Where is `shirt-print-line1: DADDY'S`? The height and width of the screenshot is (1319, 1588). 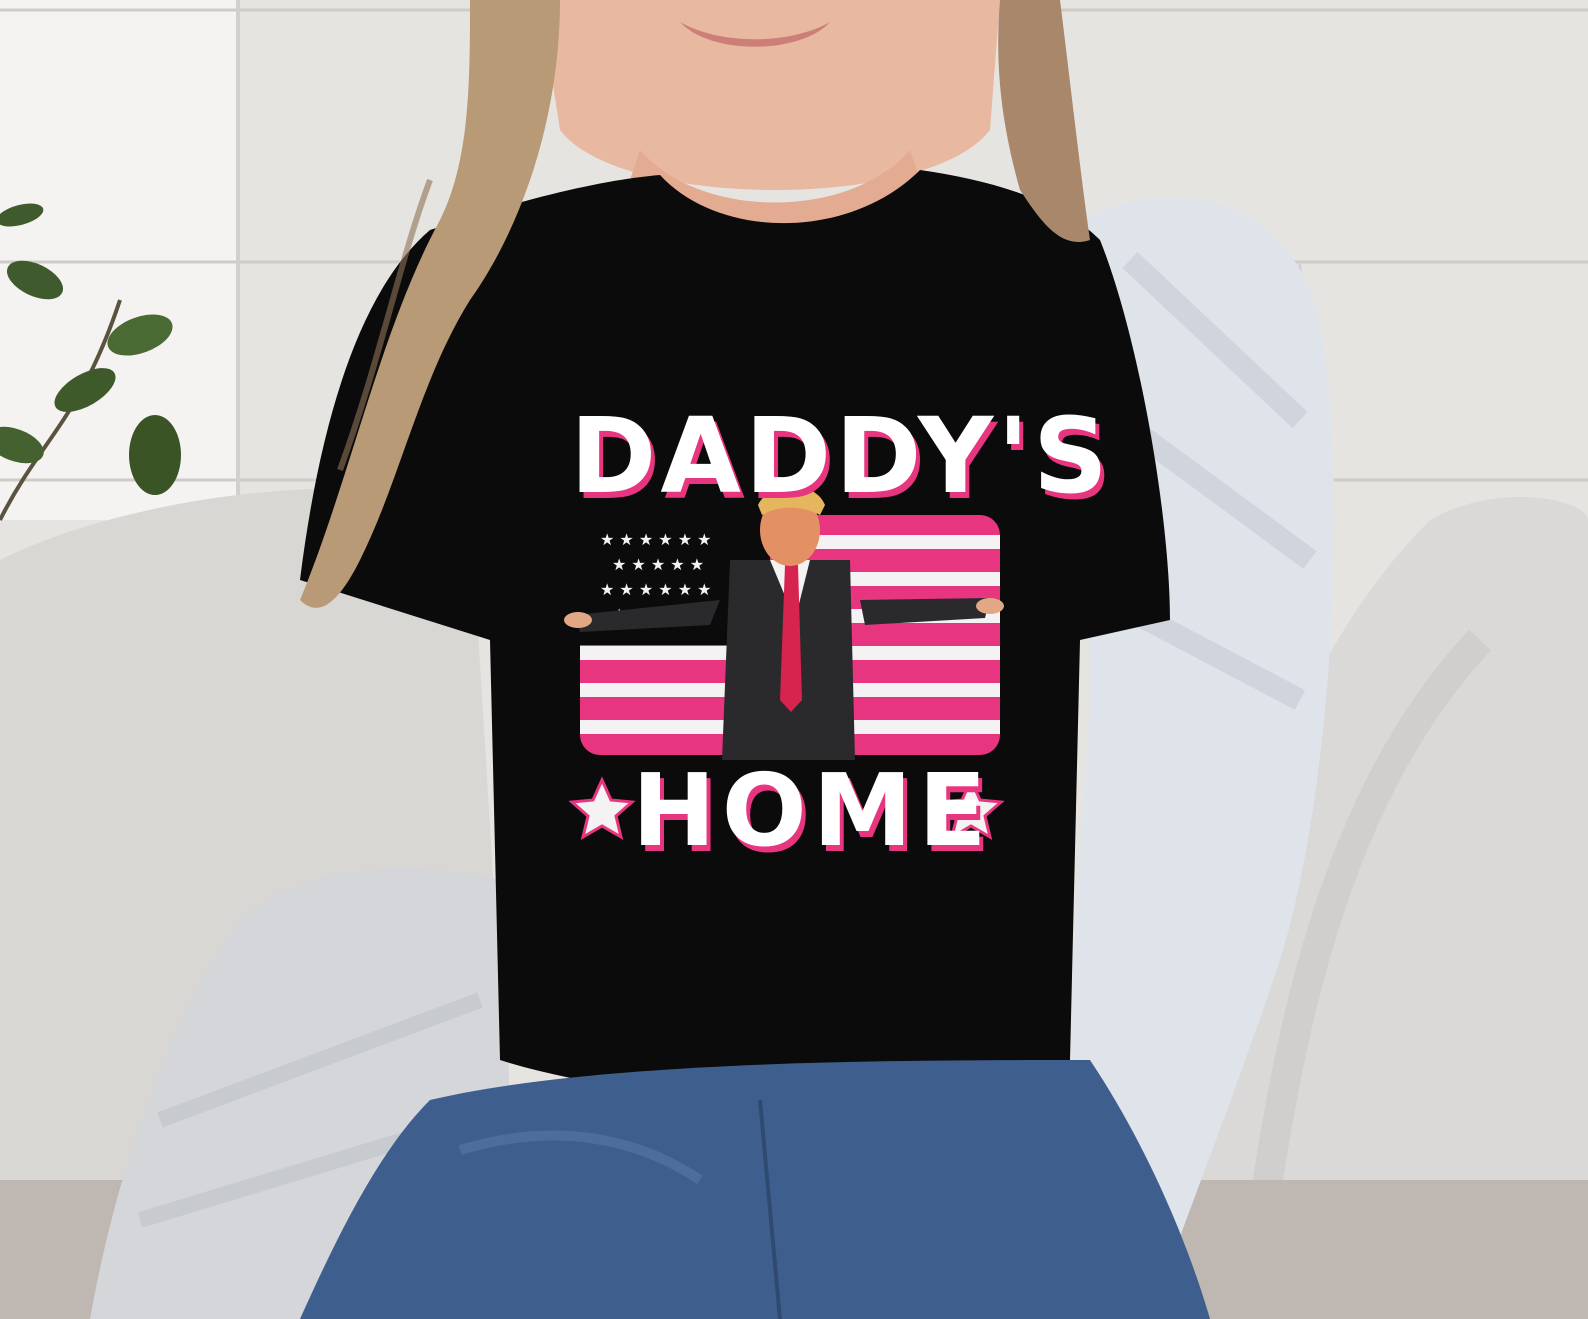 shirt-print-line1: DADDY'S is located at coordinates (841, 456).